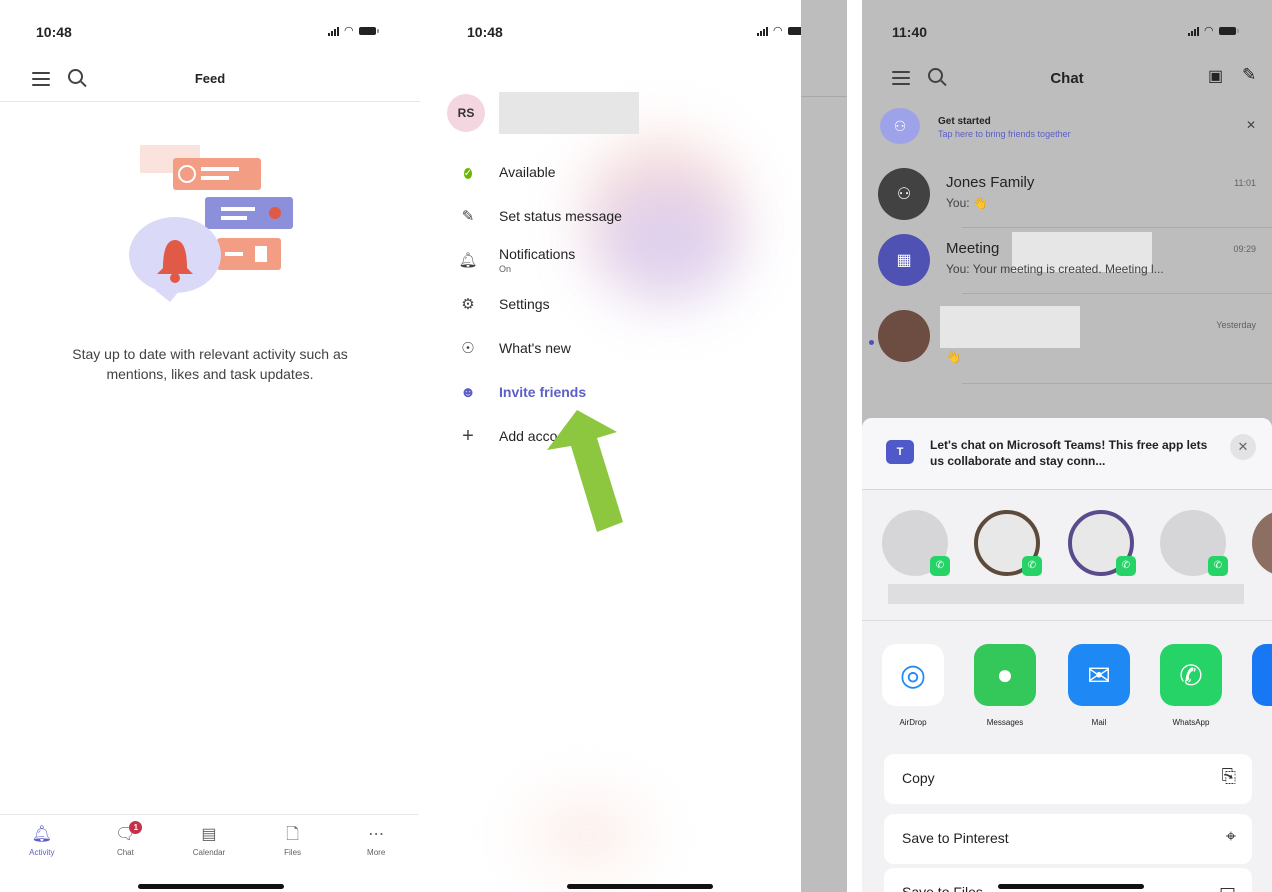 The height and width of the screenshot is (892, 1272). Describe the element at coordinates (585, 471) in the screenshot. I see `green-arrow-annotation` at that location.